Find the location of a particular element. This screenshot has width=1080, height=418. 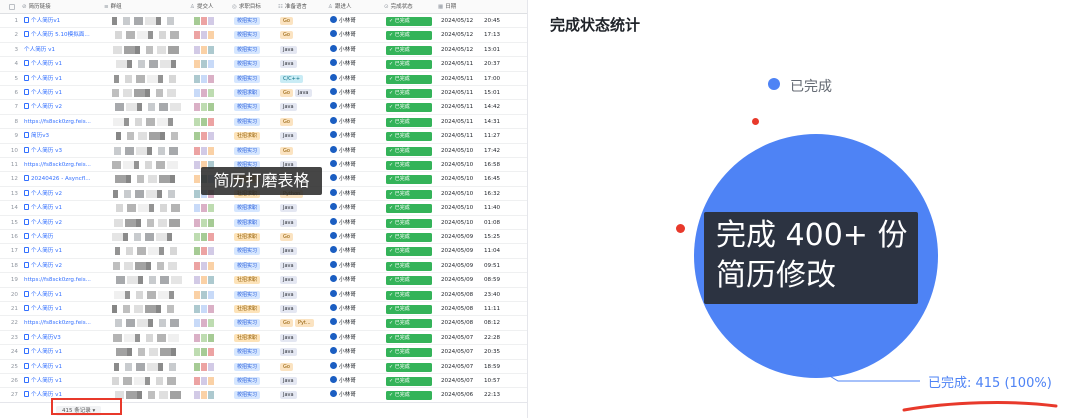

table-row: 16 个人简历 社招求职 Go 小林哥 ✓ 已完成 2024/05/09 15:25 is located at coordinates (263, 237).